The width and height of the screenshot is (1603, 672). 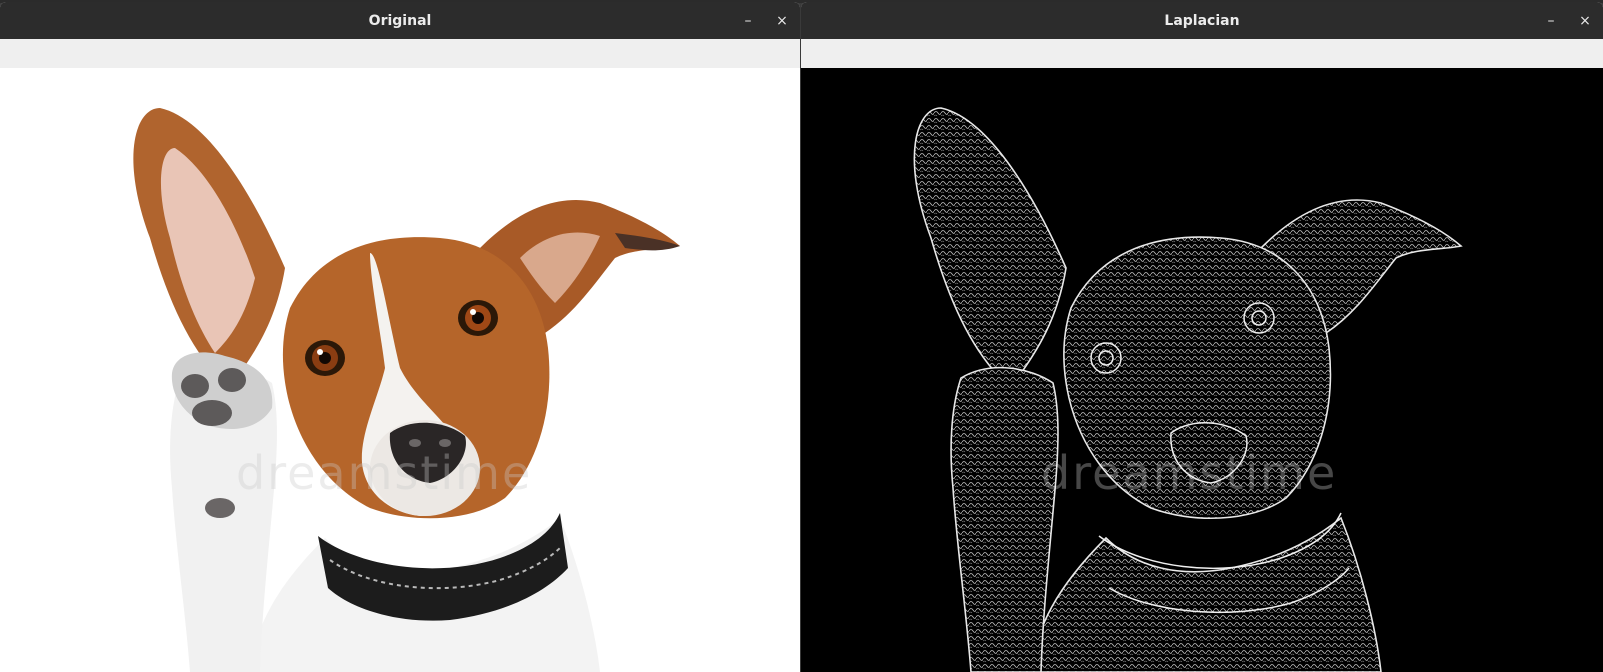 I want to click on laplacian-window-title: Laplacian, so click(x=1202, y=20).